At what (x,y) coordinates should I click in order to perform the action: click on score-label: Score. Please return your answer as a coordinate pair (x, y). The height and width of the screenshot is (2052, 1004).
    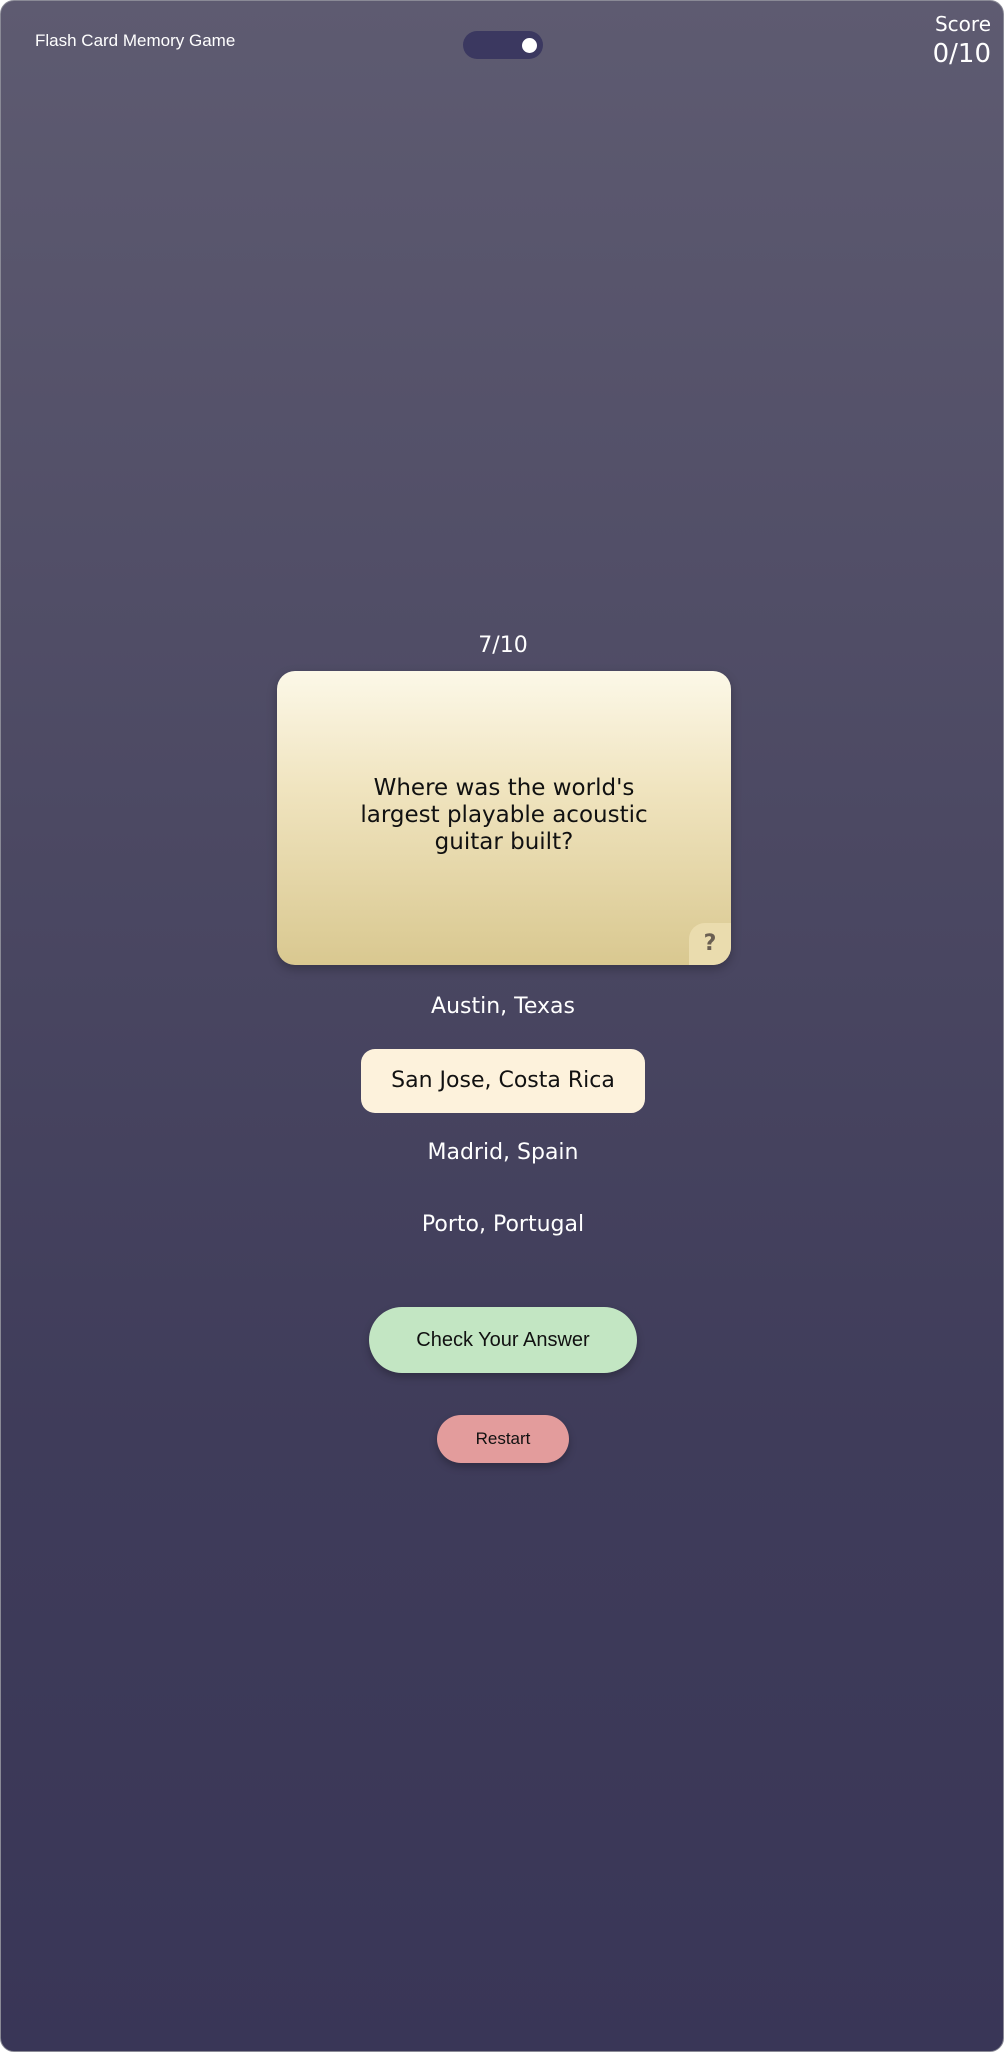
    Looking at the image, I should click on (962, 24).